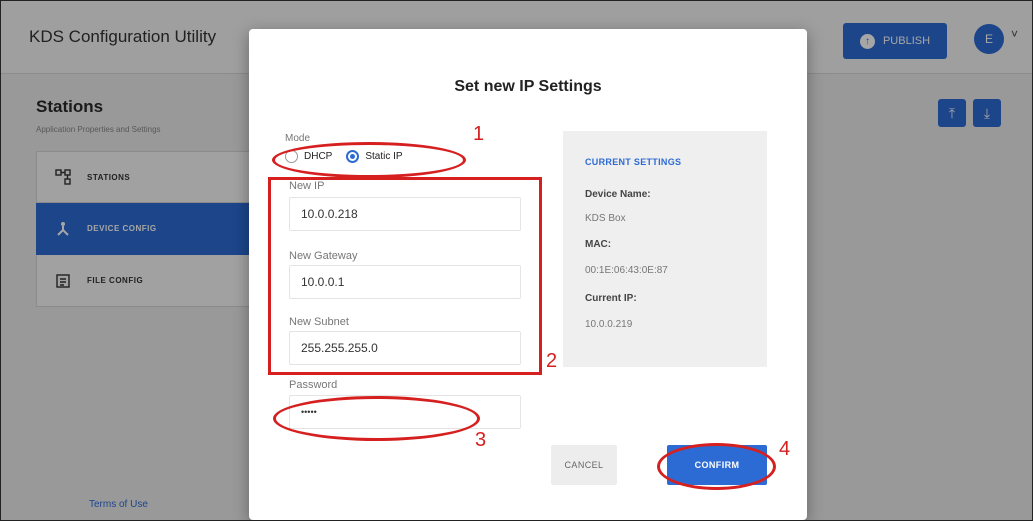 The height and width of the screenshot is (521, 1033). I want to click on annotation-number-2: 2, so click(552, 361).